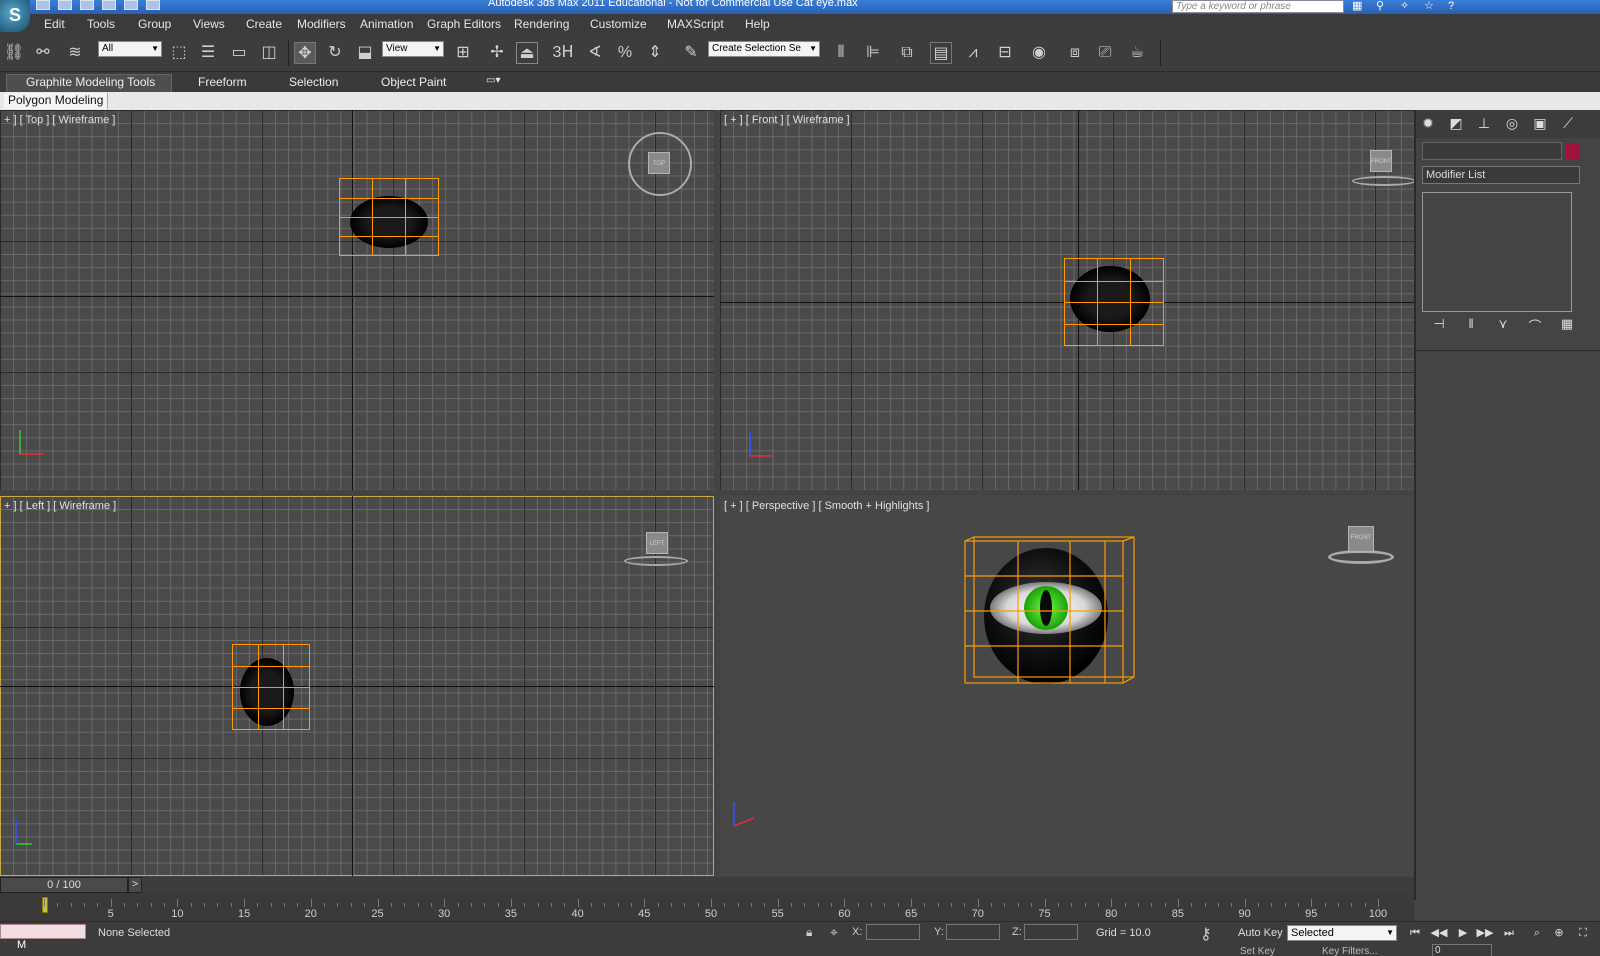 The width and height of the screenshot is (1600, 956). Describe the element at coordinates (893, 932) in the screenshot. I see `x-coordinate-field` at that location.